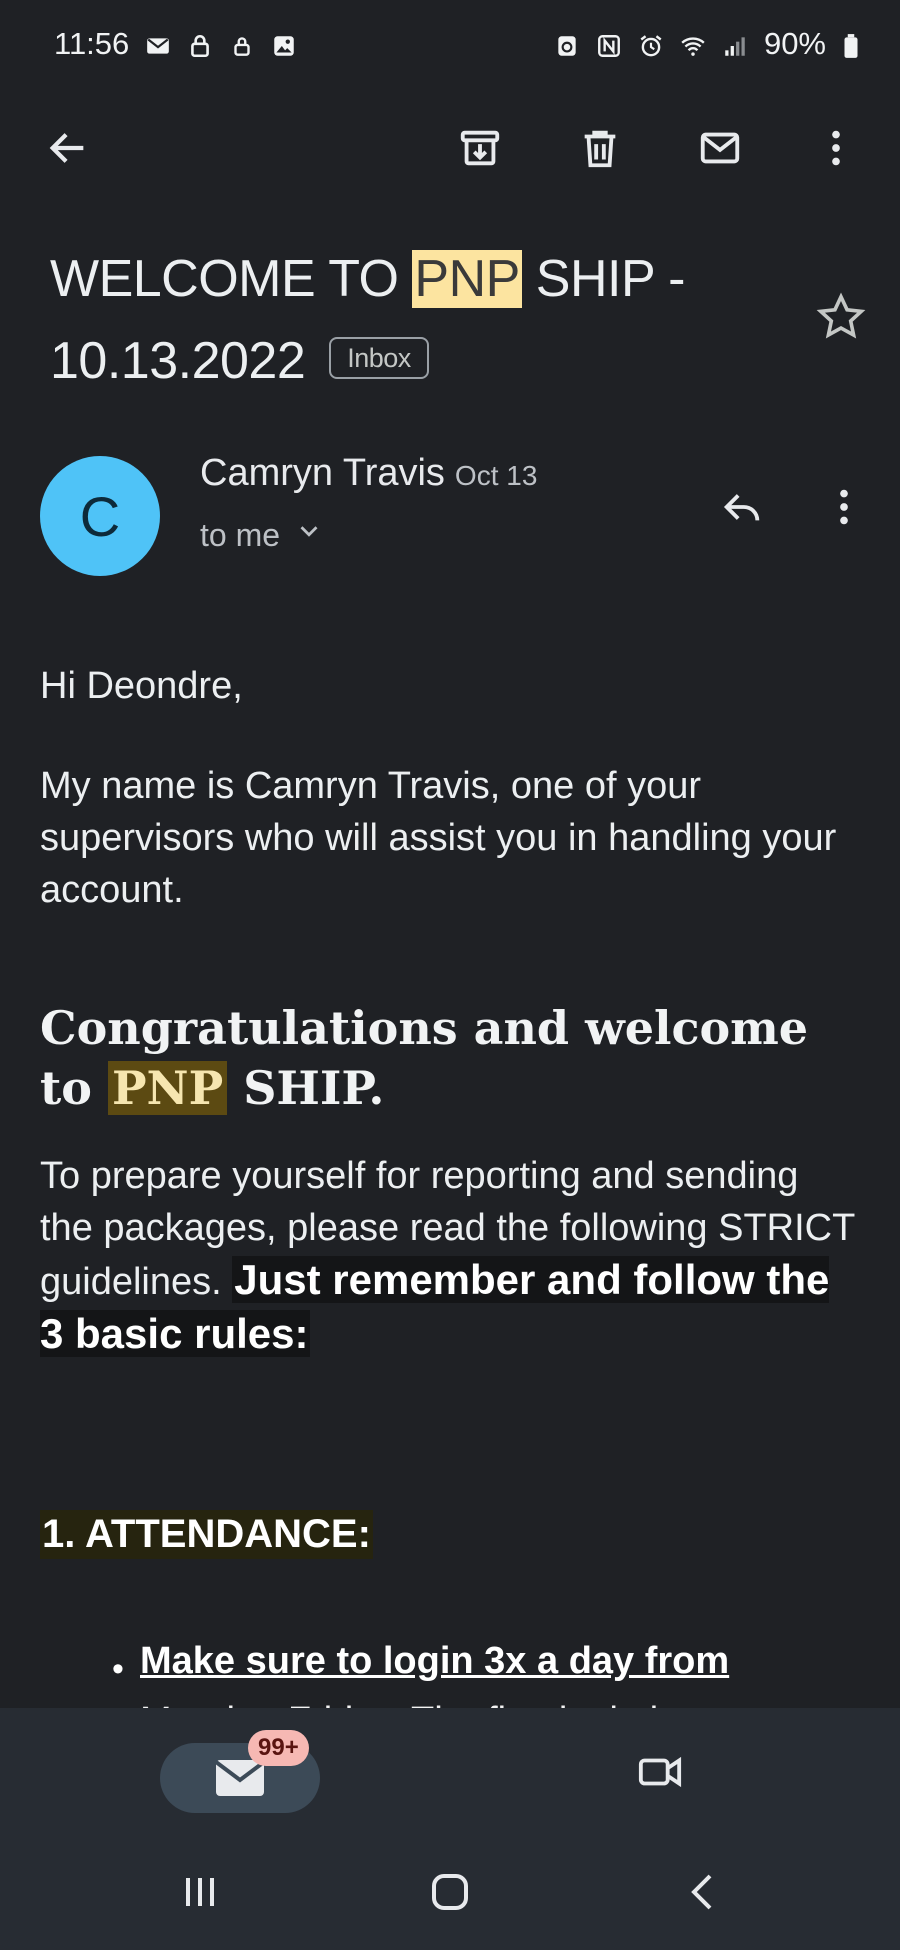 The width and height of the screenshot is (900, 1950). I want to click on status-bar: 11:56 90%, so click(450, 44).